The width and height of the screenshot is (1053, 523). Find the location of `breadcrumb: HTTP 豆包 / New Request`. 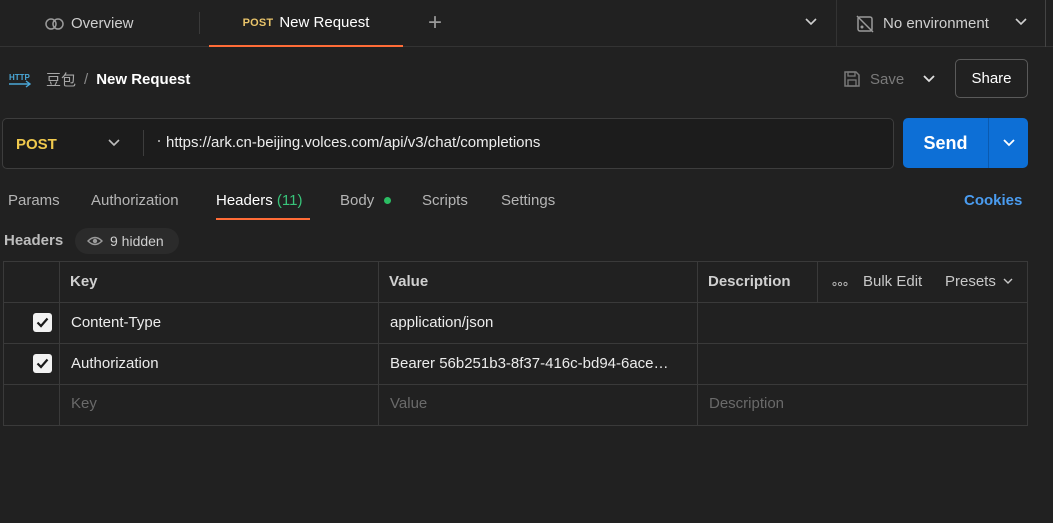

breadcrumb: HTTP 豆包 / New Request is located at coordinates (99, 79).